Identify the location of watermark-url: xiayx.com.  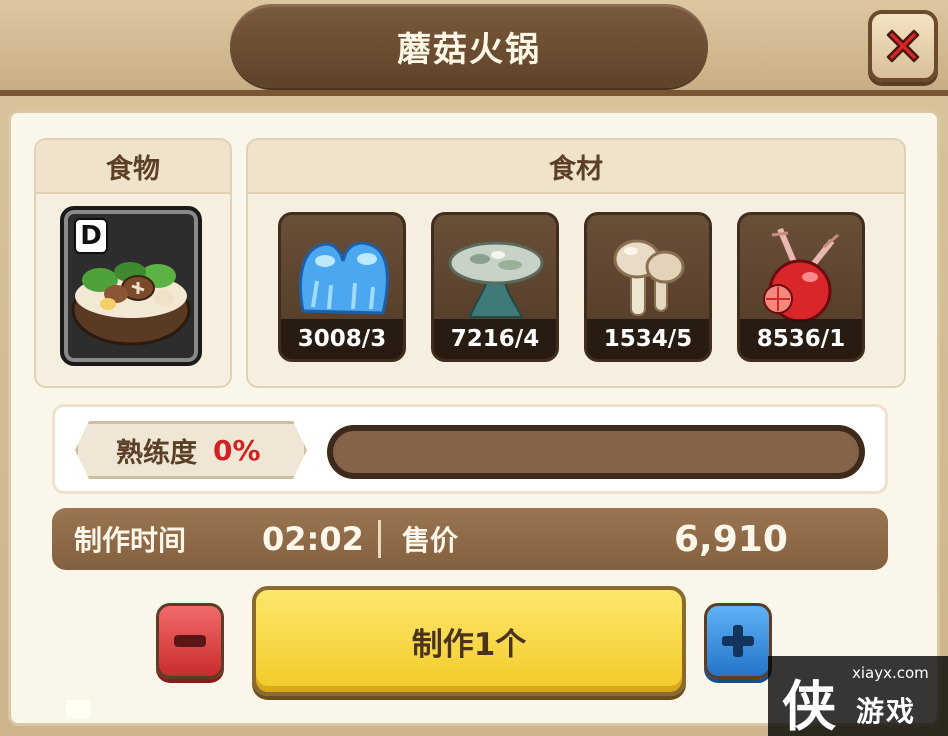
(890, 673).